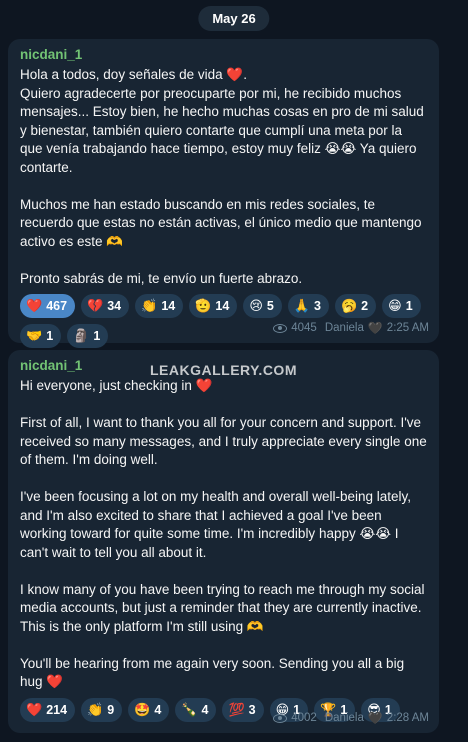  I want to click on reaction-emoji-icon: 💯, so click(236, 709).